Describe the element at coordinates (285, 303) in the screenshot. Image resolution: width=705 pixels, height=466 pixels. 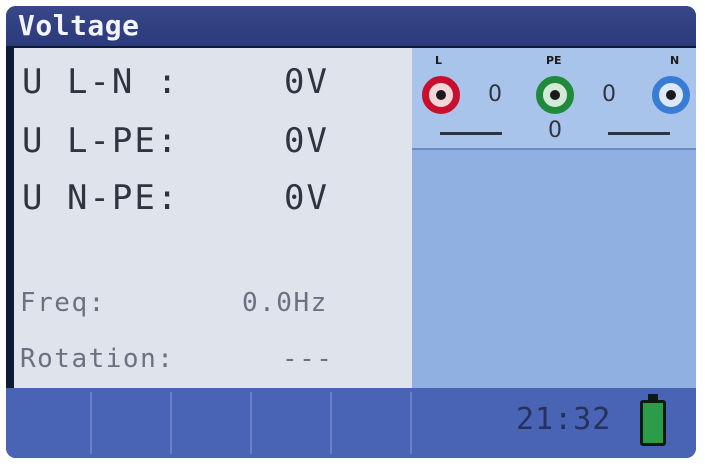
I see `frequency-value: 0.0Hz` at that location.